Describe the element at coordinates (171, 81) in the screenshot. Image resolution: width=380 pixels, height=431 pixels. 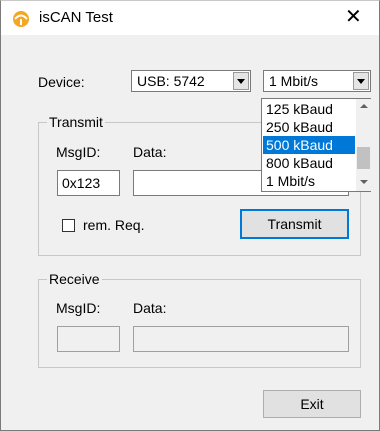
I see `device-port-value: USB: 5742` at that location.